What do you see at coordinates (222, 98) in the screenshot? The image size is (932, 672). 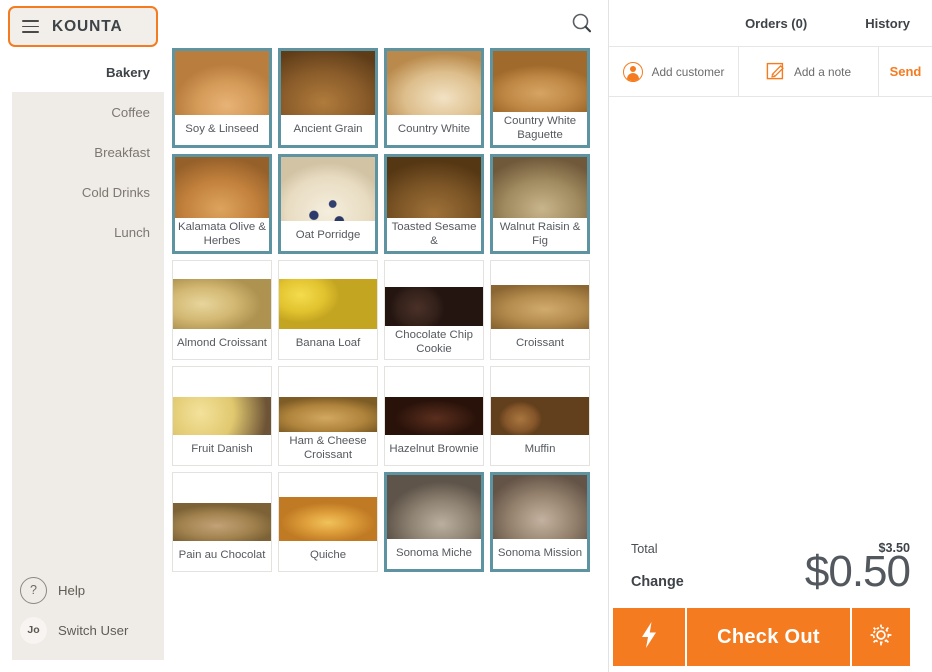 I see `product-tile: Soy & Linseed` at bounding box center [222, 98].